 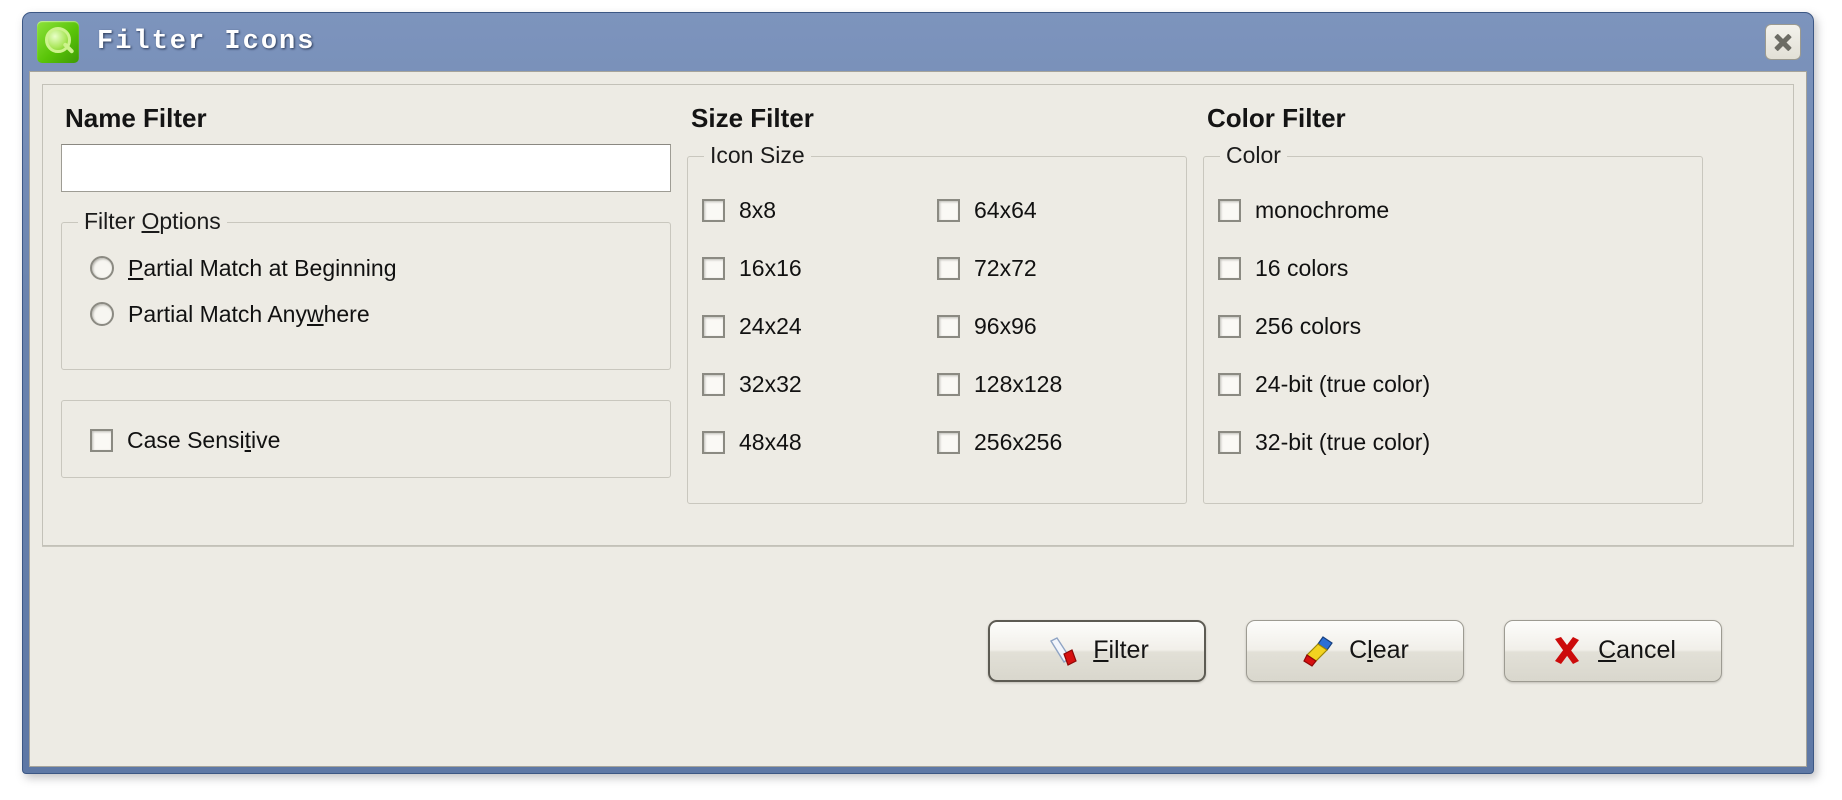 What do you see at coordinates (1005, 267) in the screenshot?
I see `label-size-72: 72x72` at bounding box center [1005, 267].